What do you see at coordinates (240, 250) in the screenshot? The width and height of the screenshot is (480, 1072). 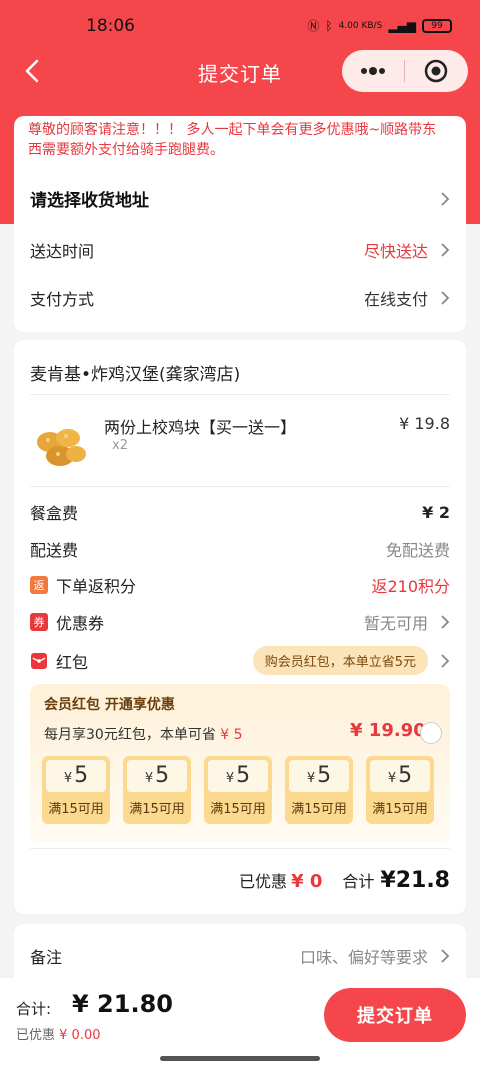 I see `delivery-time-row: 送达时间 尽快送达` at bounding box center [240, 250].